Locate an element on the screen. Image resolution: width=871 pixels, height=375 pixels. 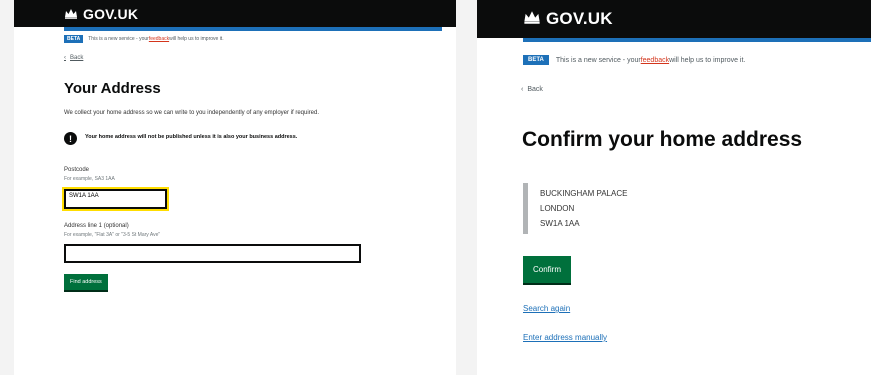
address-line: BUCKINGHAM PALACE is located at coordinates (584, 193).